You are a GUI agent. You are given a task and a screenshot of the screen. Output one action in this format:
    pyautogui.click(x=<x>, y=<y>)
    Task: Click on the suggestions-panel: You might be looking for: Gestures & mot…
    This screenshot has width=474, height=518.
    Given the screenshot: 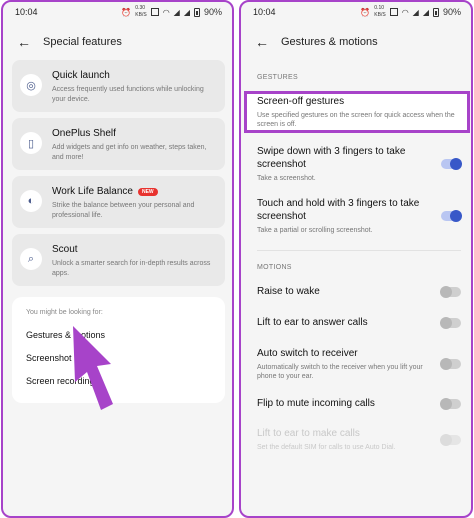 What is the action you would take?
    pyautogui.click(x=118, y=350)
    